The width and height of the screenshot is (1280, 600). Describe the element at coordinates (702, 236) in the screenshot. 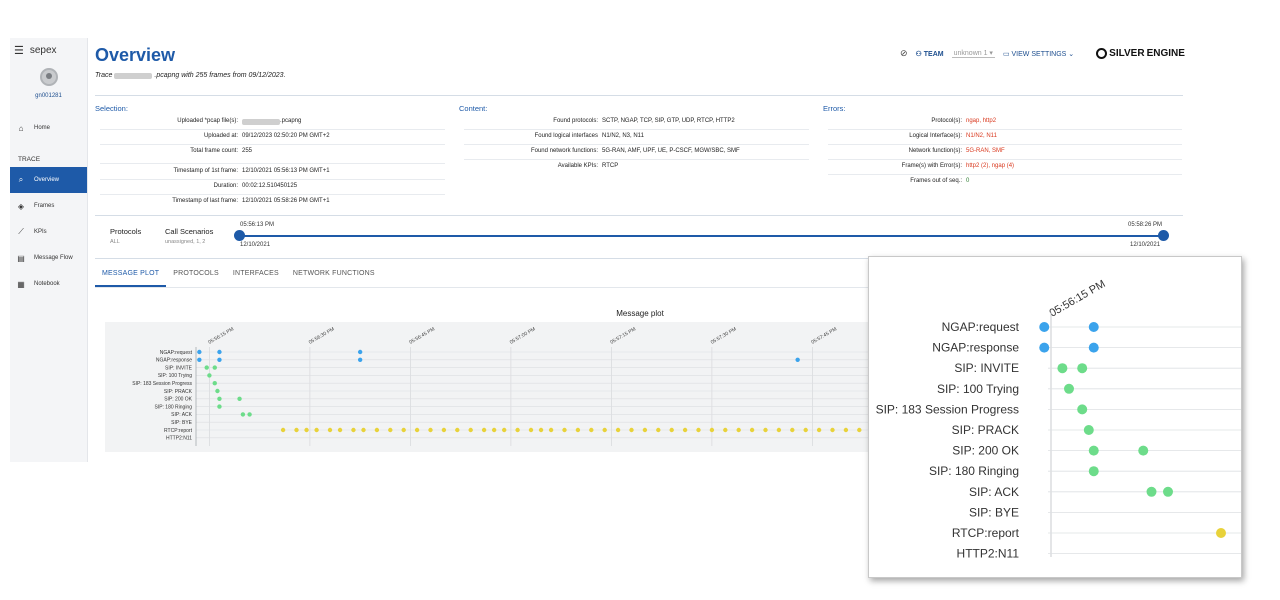

I see `timeline-track` at that location.